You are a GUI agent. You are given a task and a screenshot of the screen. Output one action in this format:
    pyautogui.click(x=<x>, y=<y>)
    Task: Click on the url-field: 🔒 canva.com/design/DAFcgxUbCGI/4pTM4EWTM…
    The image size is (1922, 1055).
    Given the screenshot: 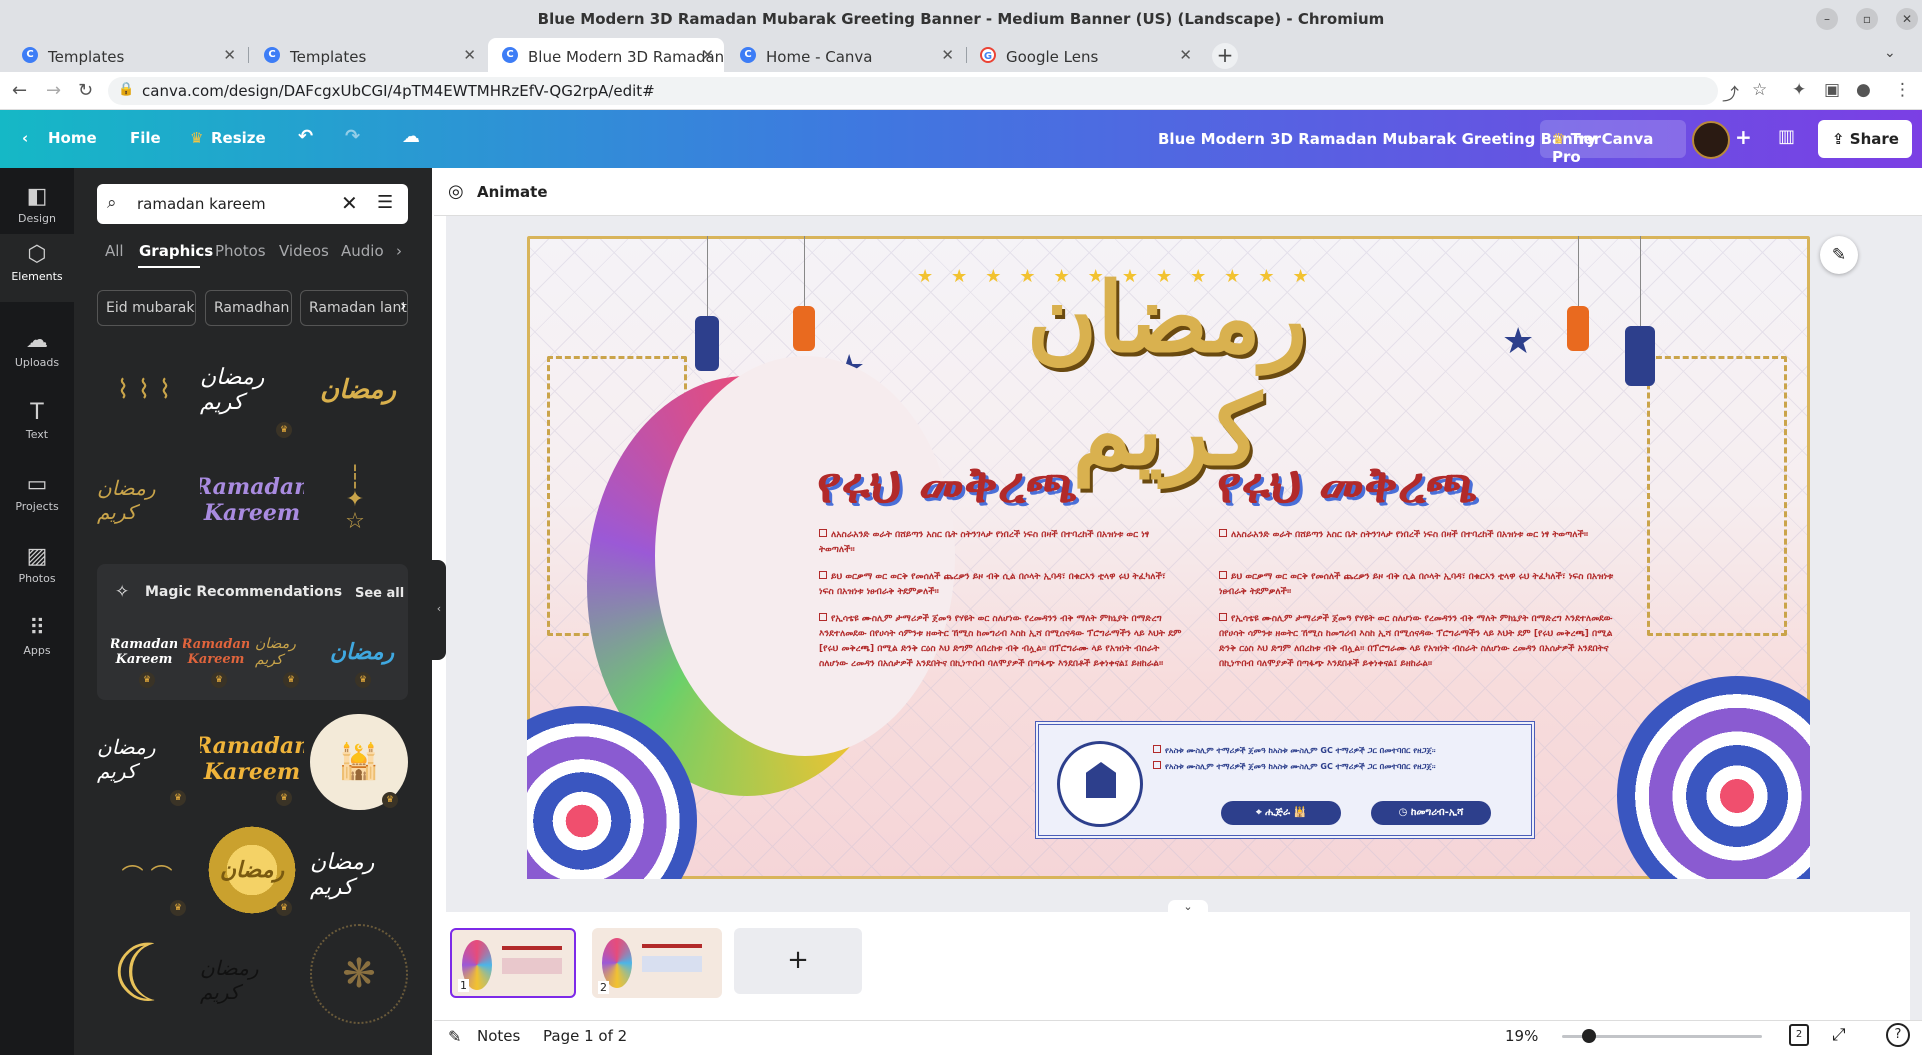 What is the action you would take?
    pyautogui.click(x=913, y=91)
    